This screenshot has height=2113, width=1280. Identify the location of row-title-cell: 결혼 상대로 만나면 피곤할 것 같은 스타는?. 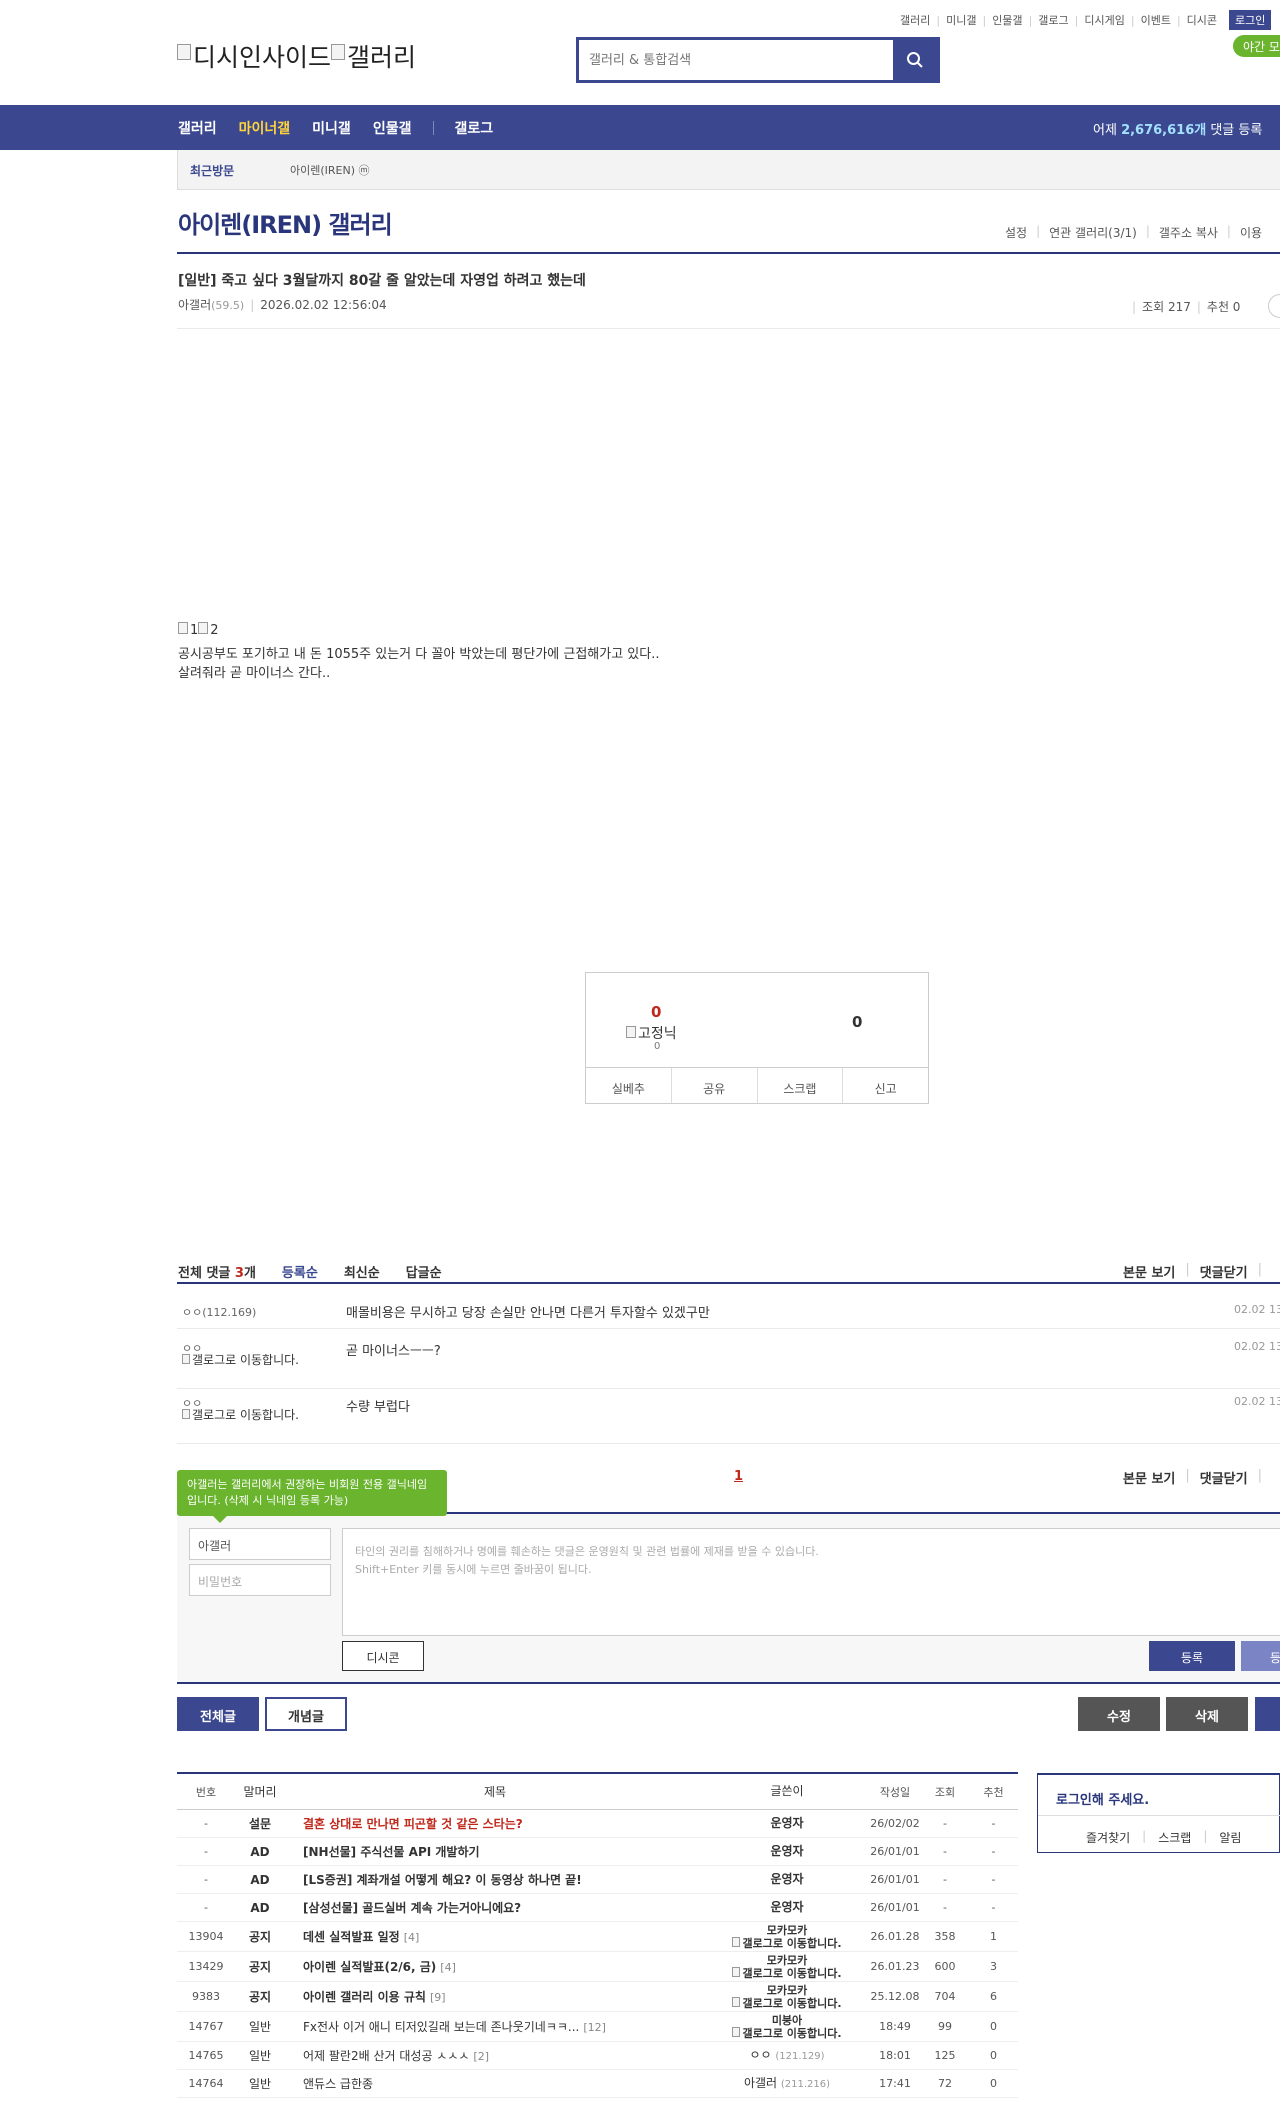
(495, 1823).